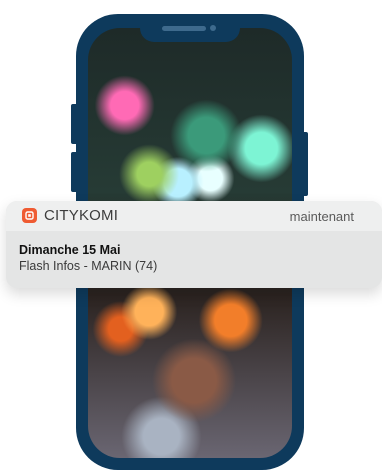 The width and height of the screenshot is (382, 470). Describe the element at coordinates (70, 250) in the screenshot. I see `notification-title: Dimanche 15 Mai` at that location.